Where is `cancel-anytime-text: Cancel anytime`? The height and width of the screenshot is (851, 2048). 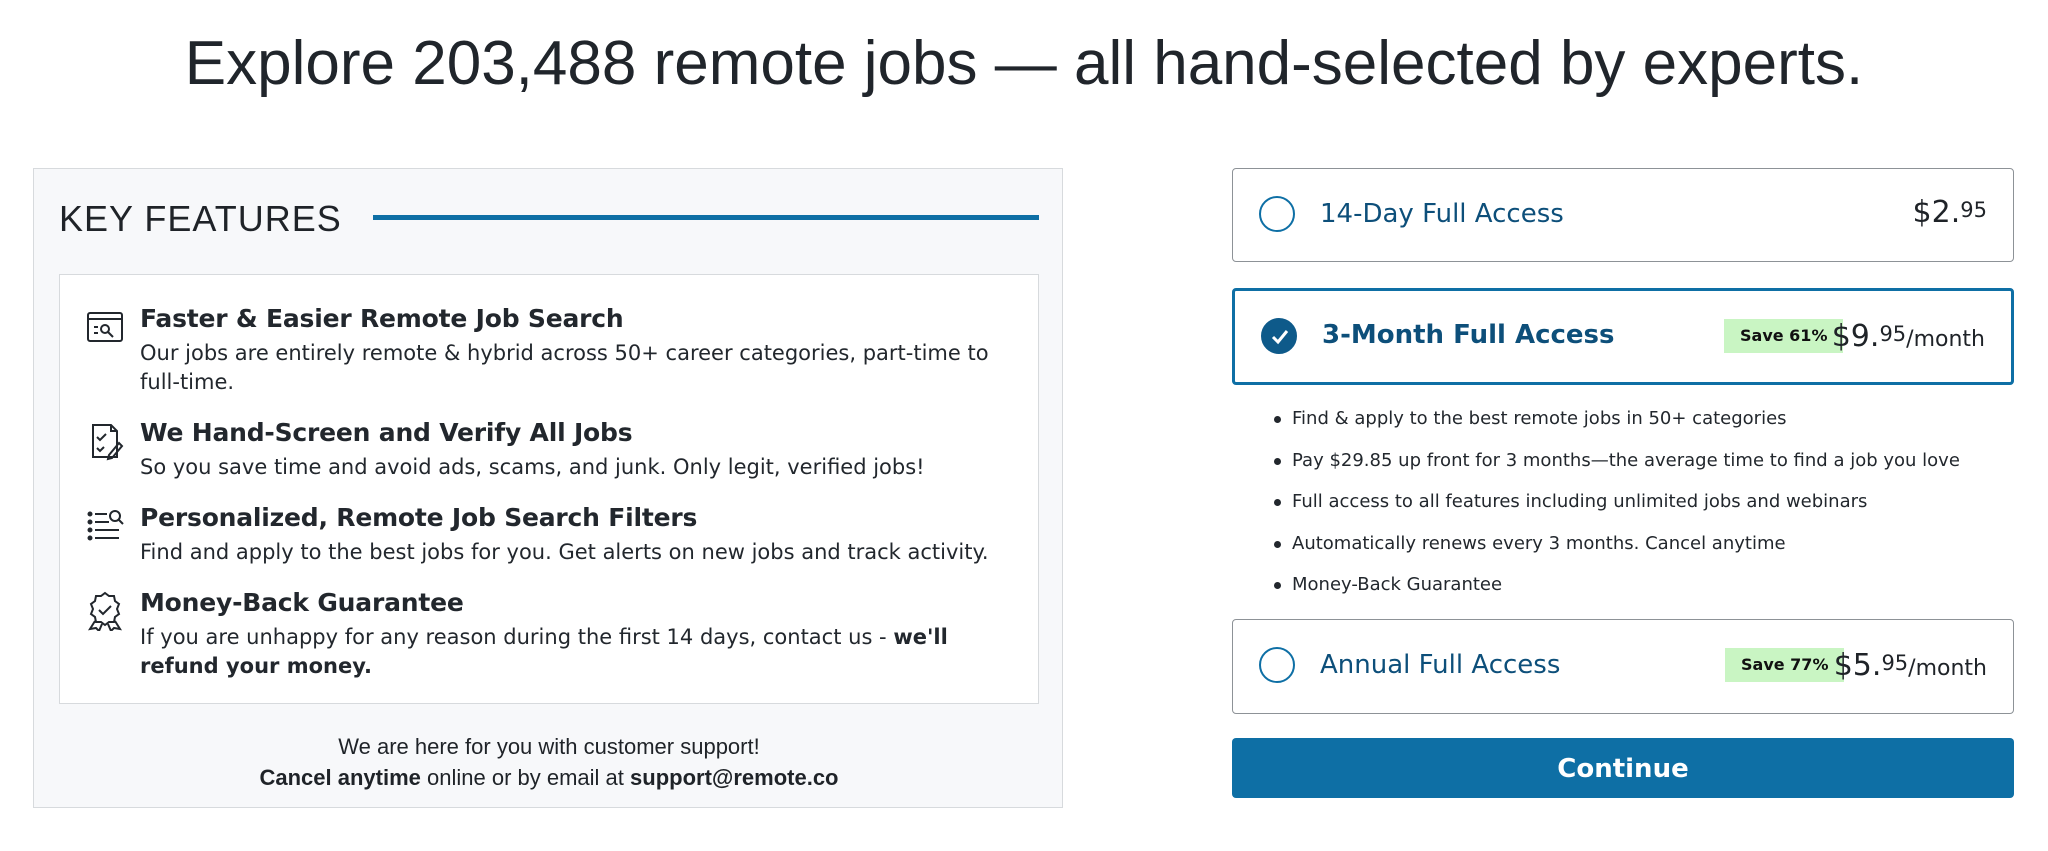
cancel-anytime-text: Cancel anytime is located at coordinates (340, 777).